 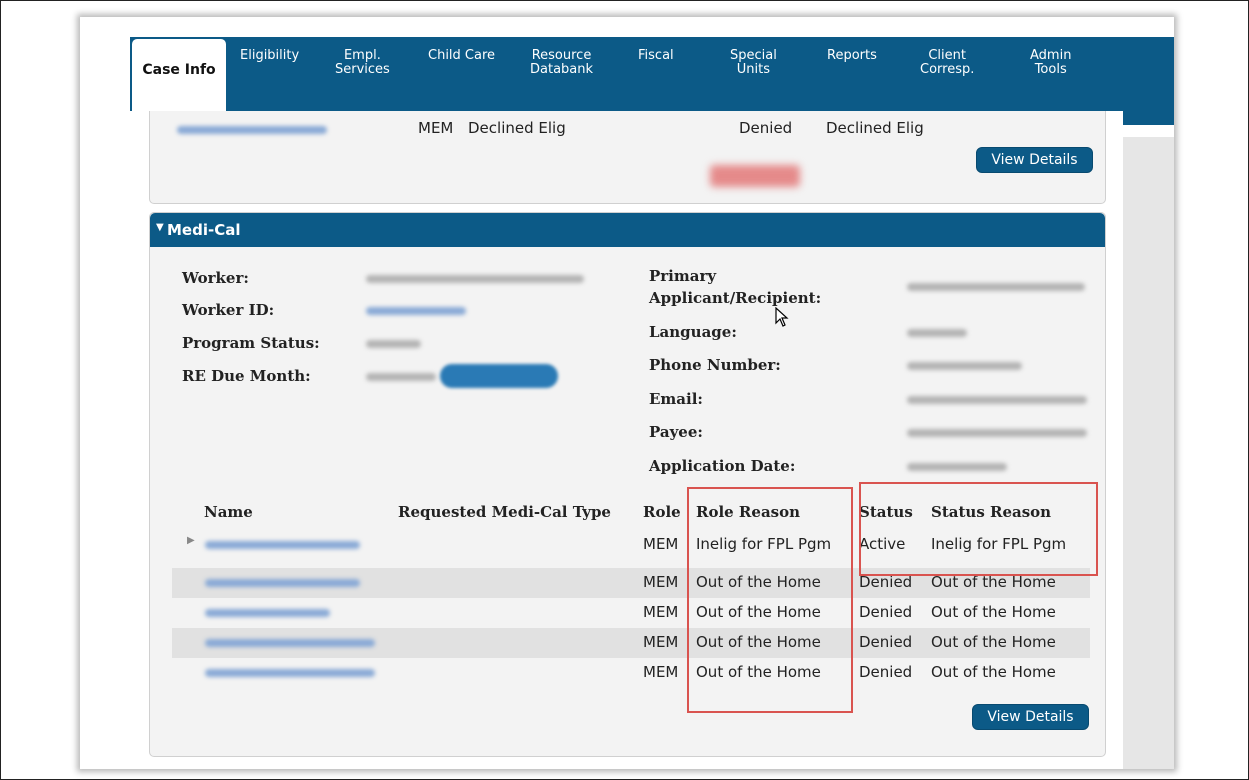 What do you see at coordinates (683, 276) in the screenshot?
I see `primary-label: Primary` at bounding box center [683, 276].